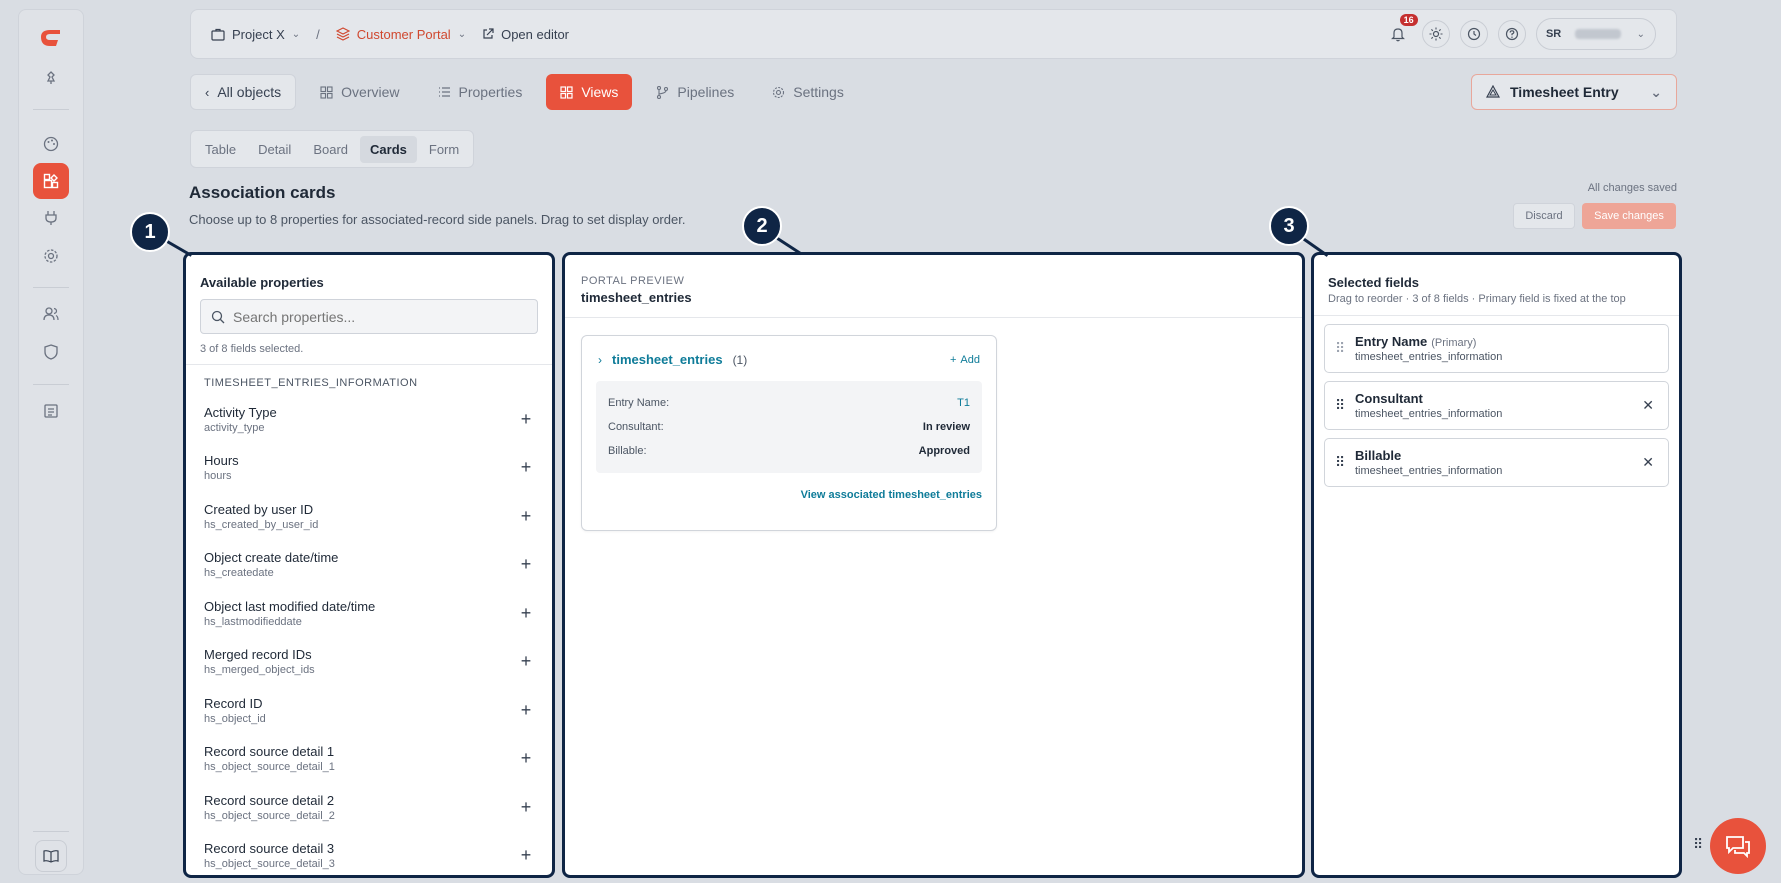 The width and height of the screenshot is (1781, 883). I want to click on pin-icon, so click(51, 78).